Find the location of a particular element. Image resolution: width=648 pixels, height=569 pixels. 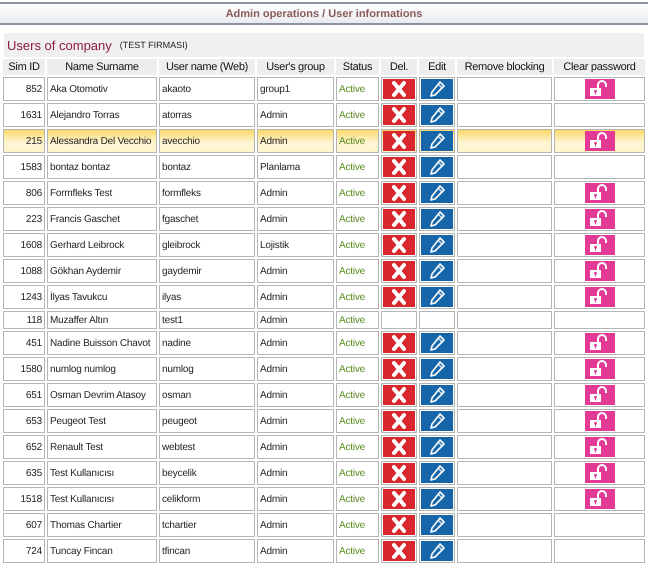

table-row: 215 Alessandra Del Vecchio avecchio Admin Active is located at coordinates (324, 141).